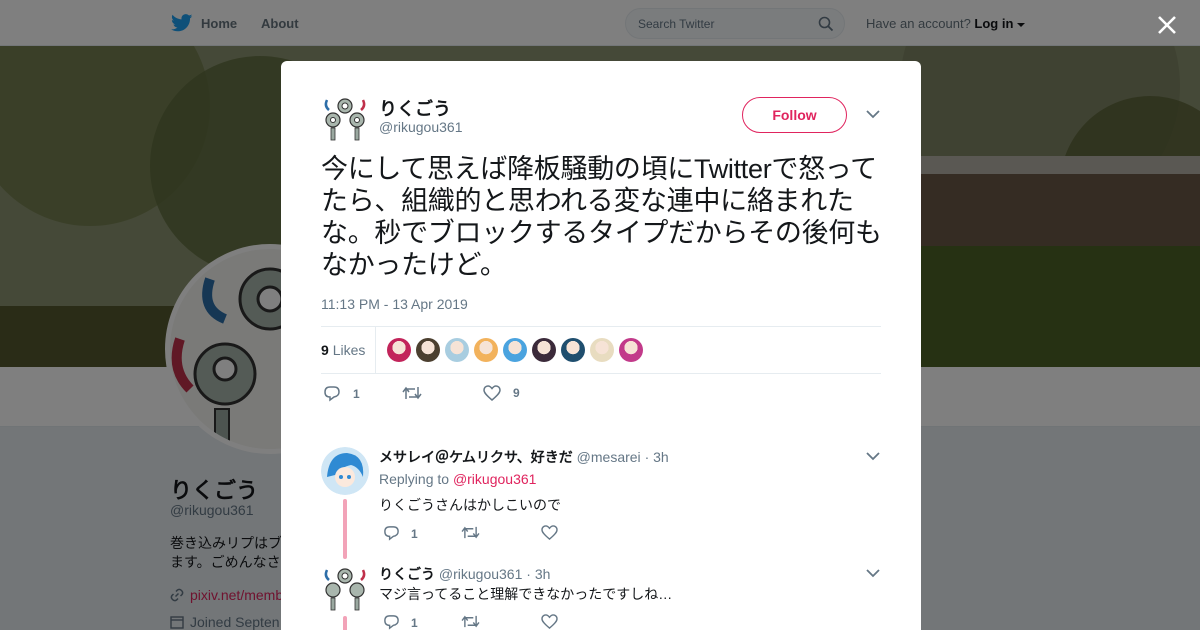 This screenshot has width=1200, height=630. What do you see at coordinates (349, 350) in the screenshot?
I see `likes-label: Likes` at bounding box center [349, 350].